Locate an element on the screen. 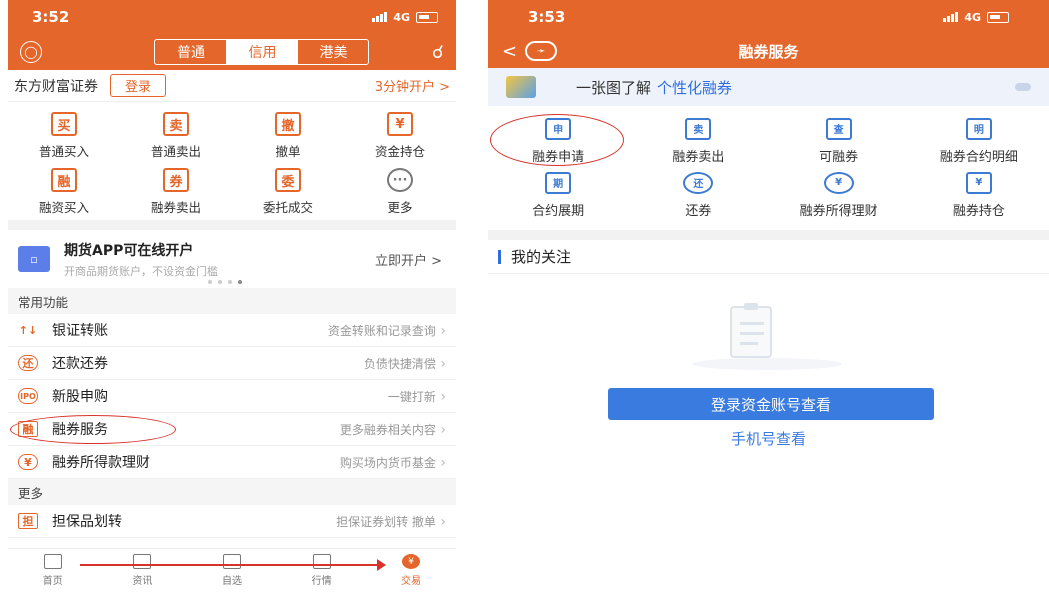 This screenshot has height=602, width=1049. banner-indicator-icon is located at coordinates (1023, 87).